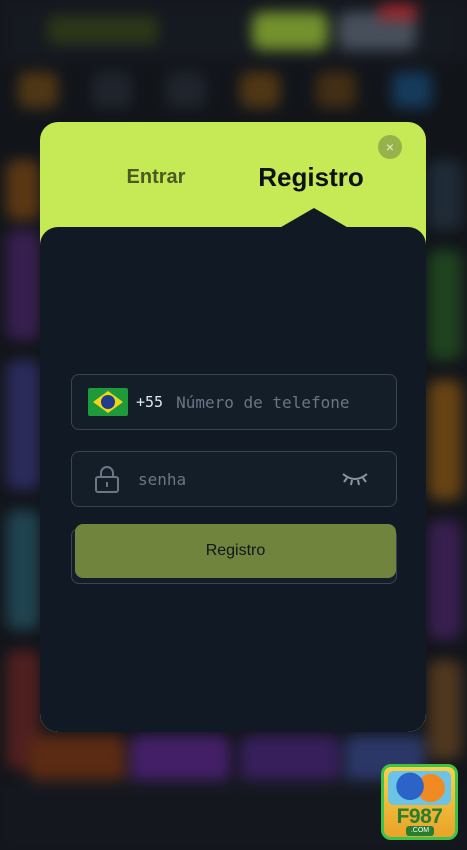 This screenshot has height=850, width=467. Describe the element at coordinates (419, 788) in the screenshot. I see `logo-mascot-art` at that location.